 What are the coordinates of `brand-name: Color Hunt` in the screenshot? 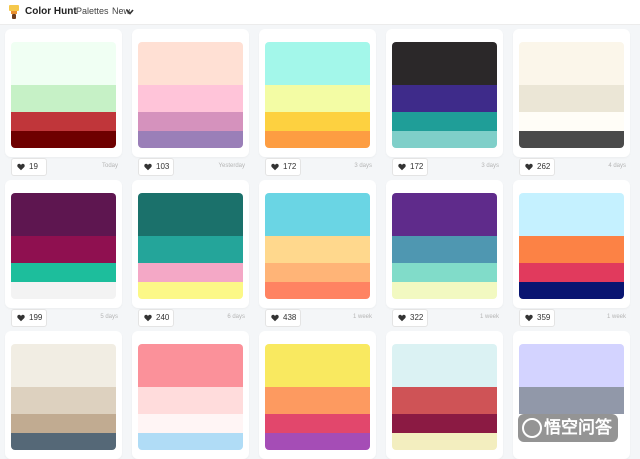 It's located at (51, 11).